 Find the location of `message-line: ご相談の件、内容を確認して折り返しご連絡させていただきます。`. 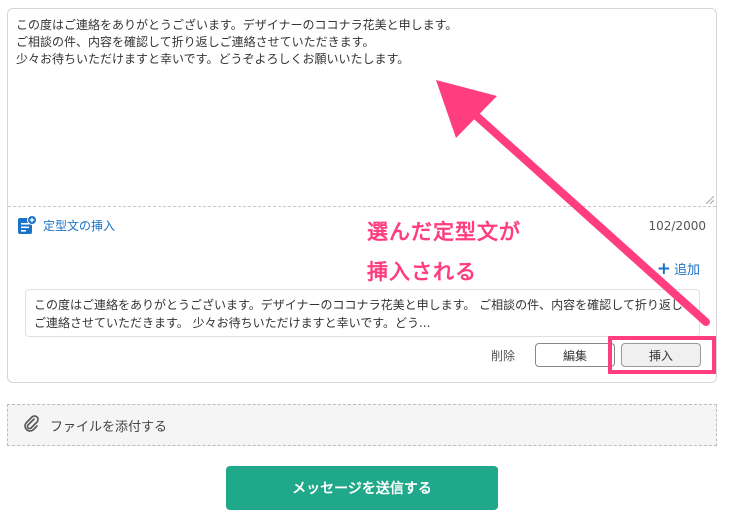

message-line: ご相談の件、内容を確認して折り返しご連絡させていただきます。 is located at coordinates (195, 42).